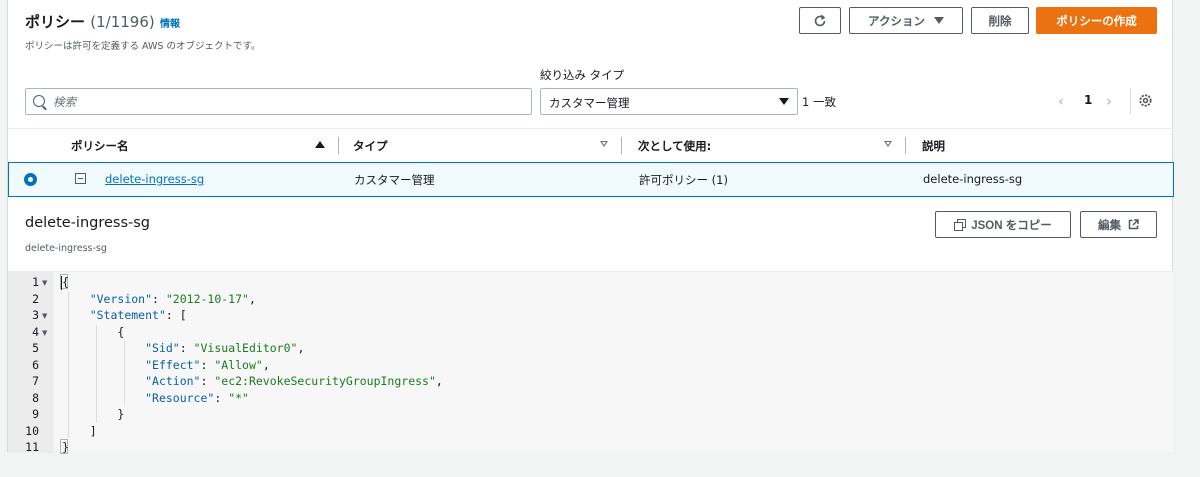 The image size is (1200, 477). I want to click on previous-page-button: ‹, so click(1061, 101).